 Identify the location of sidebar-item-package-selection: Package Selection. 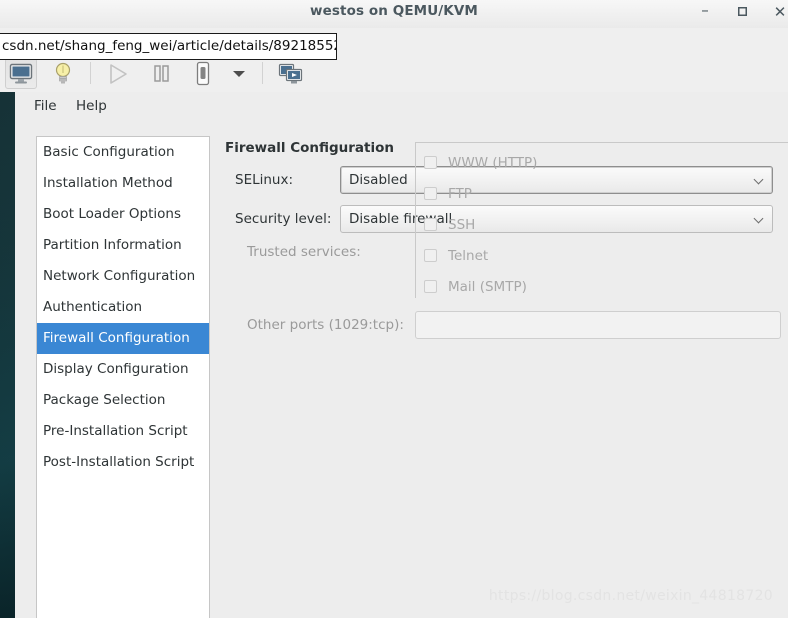
(123, 400).